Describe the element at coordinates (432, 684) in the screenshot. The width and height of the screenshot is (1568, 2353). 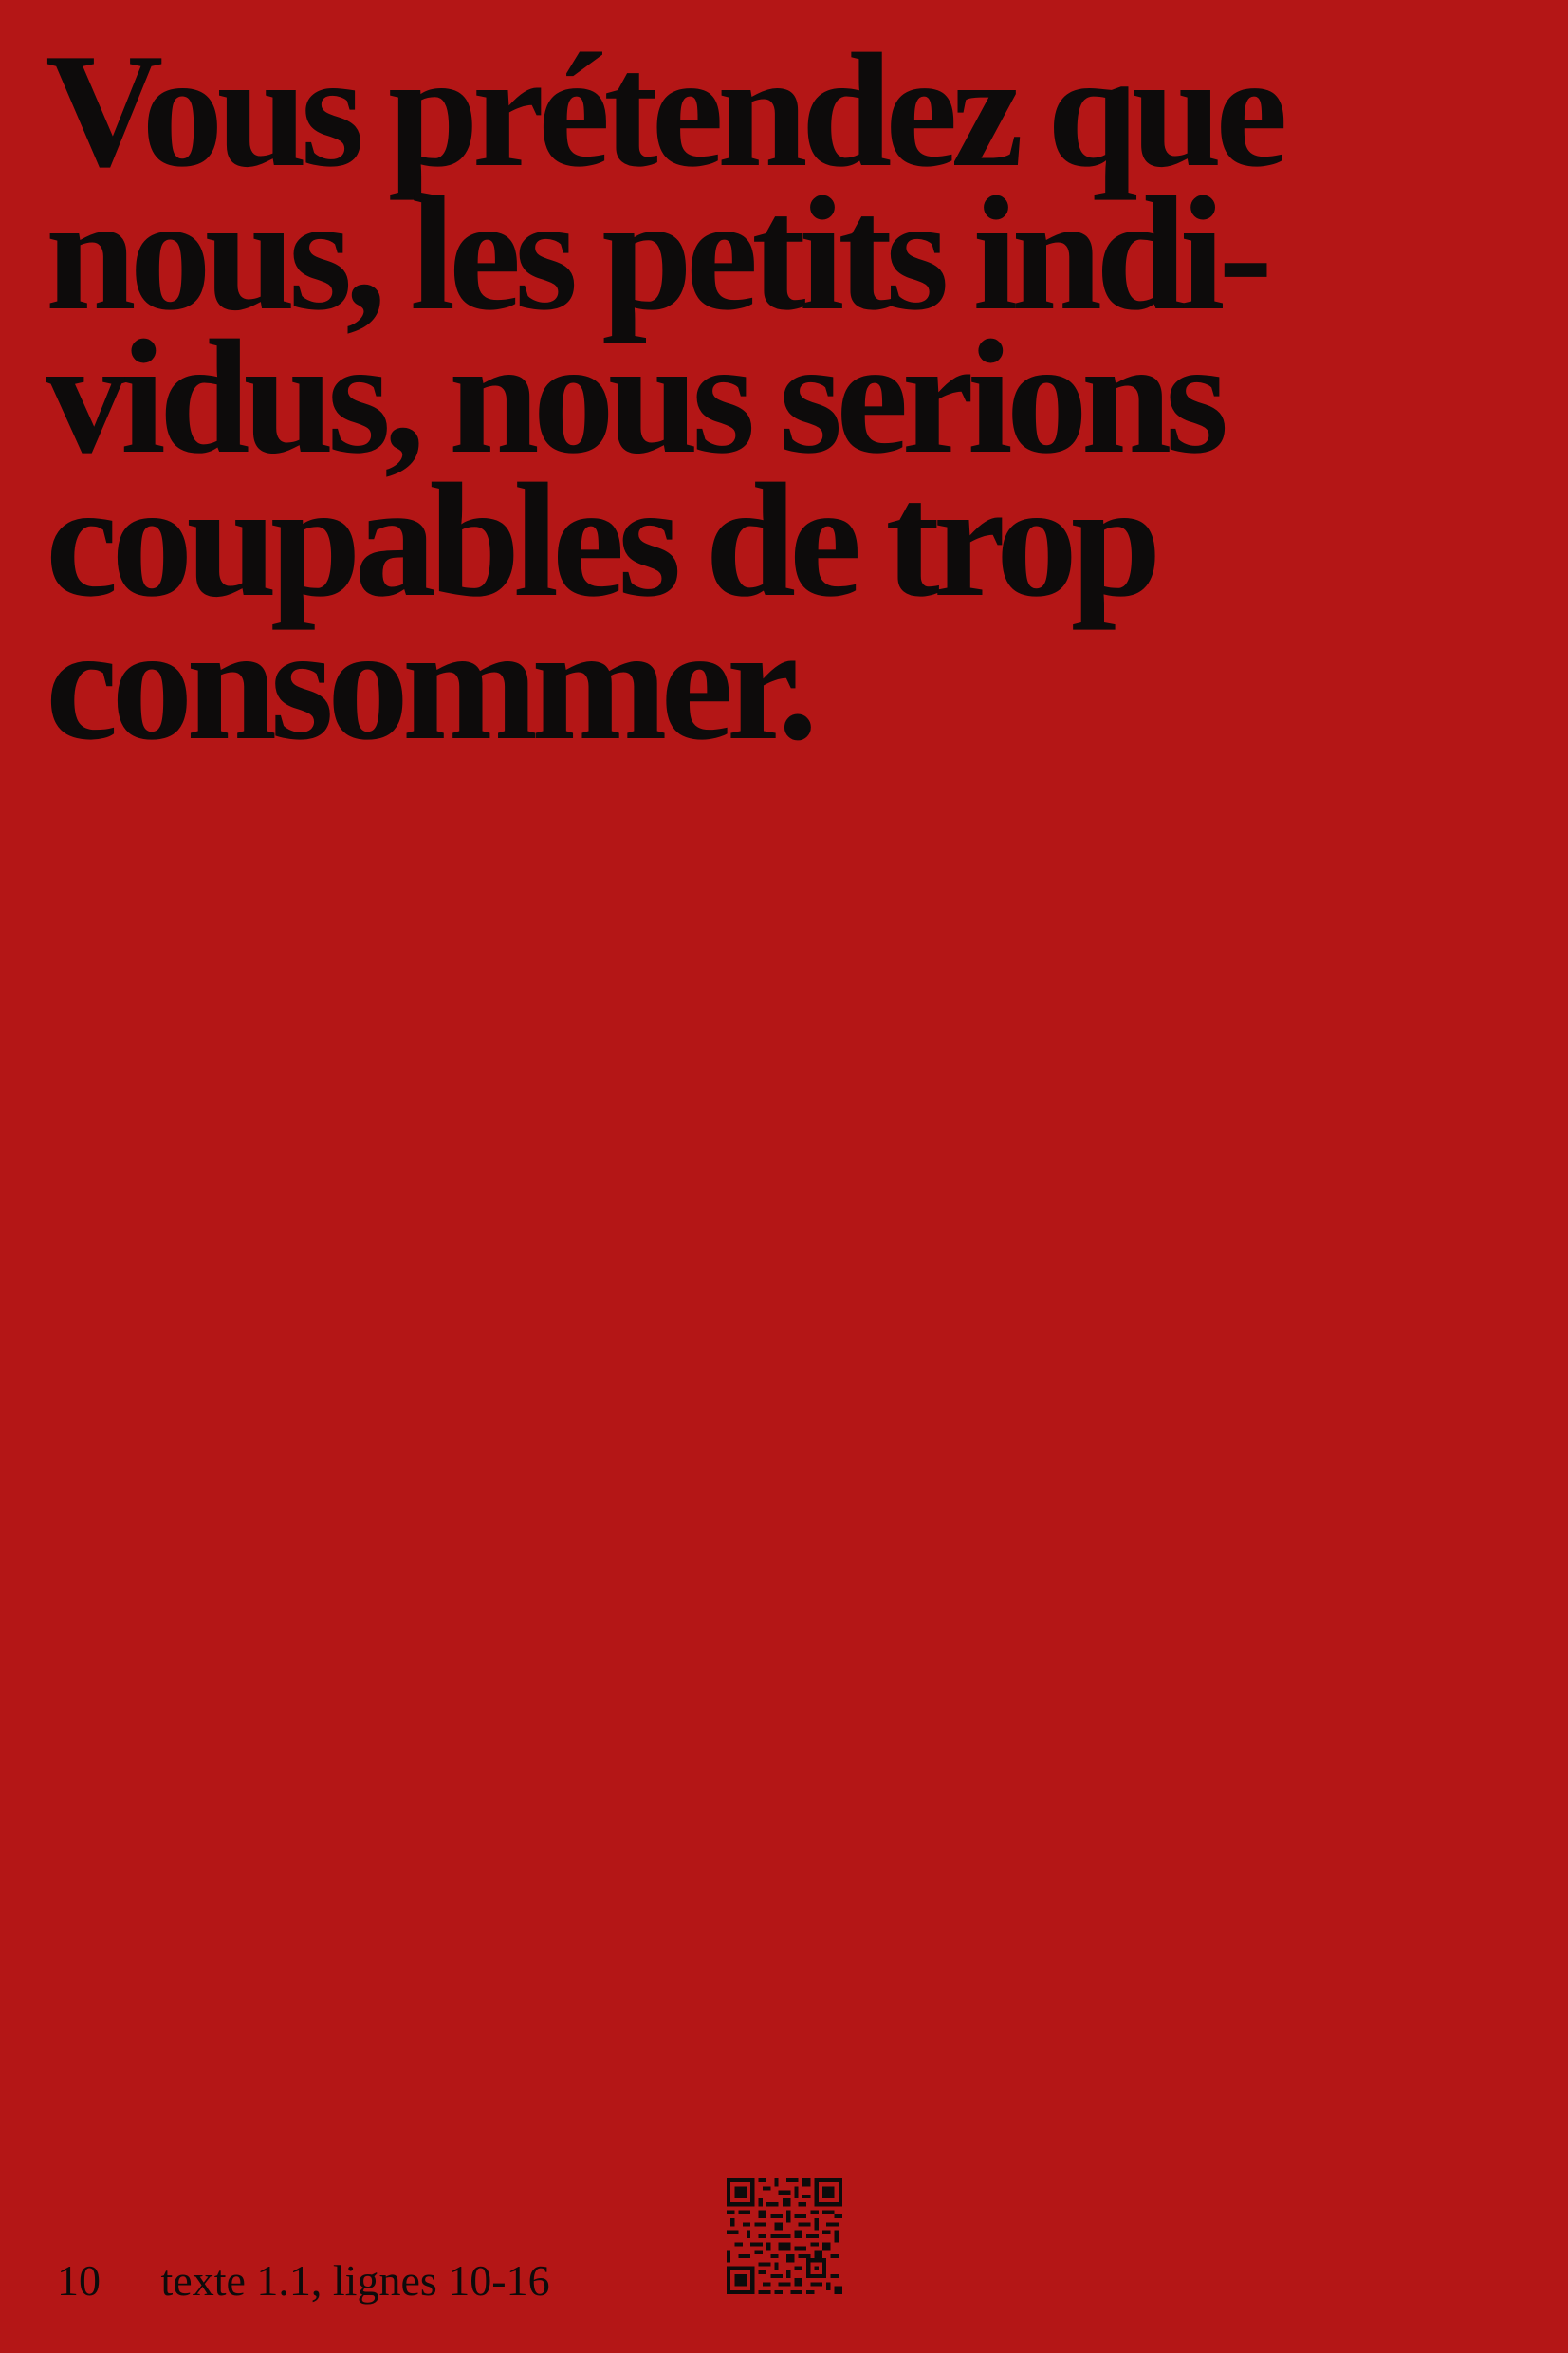
I see `headline-line-5: consommer.` at that location.